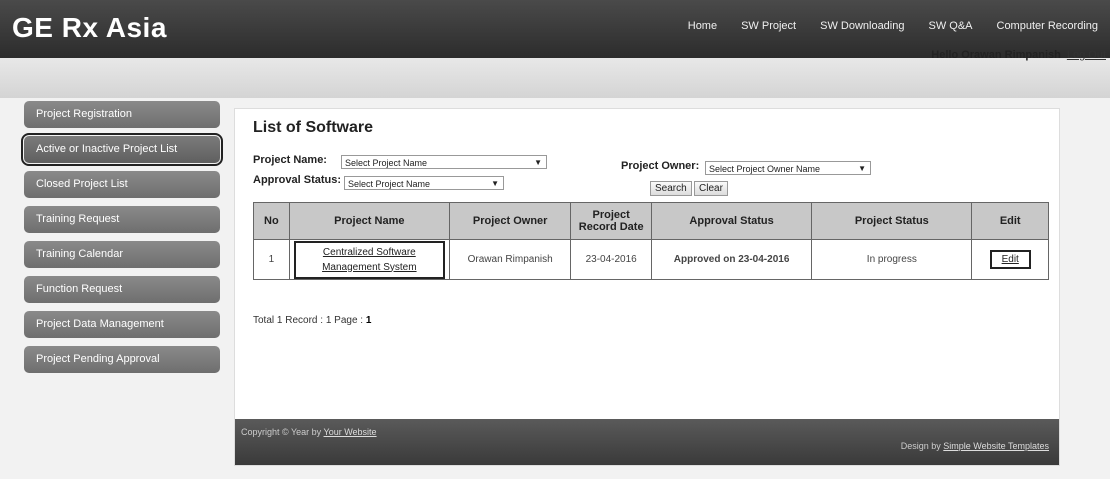 This screenshot has width=1110, height=479. I want to click on col-header-edit: Edit, so click(1010, 221).